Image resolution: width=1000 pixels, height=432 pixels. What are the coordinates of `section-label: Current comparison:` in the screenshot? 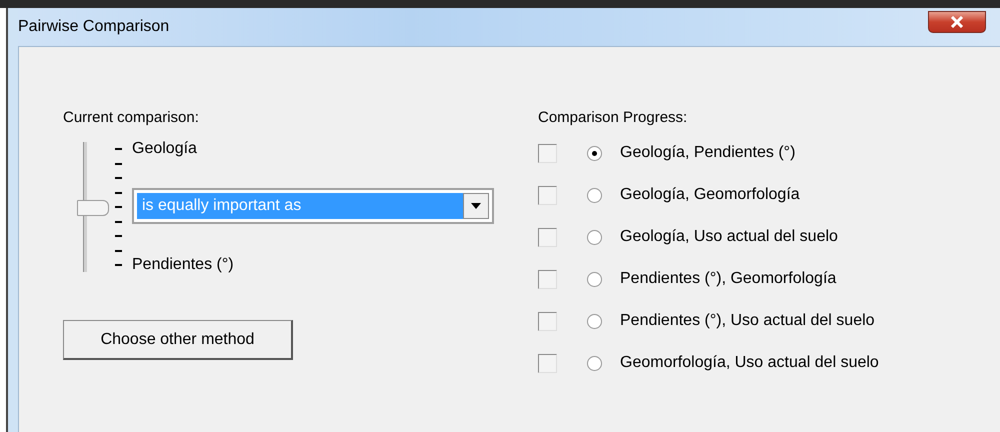 It's located at (131, 117).